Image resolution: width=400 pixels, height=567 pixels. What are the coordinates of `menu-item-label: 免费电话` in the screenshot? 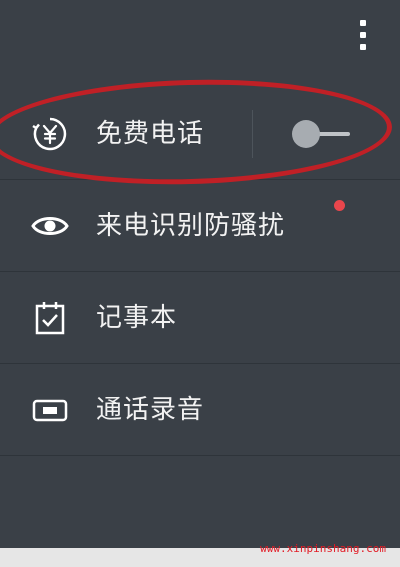 It's located at (150, 134).